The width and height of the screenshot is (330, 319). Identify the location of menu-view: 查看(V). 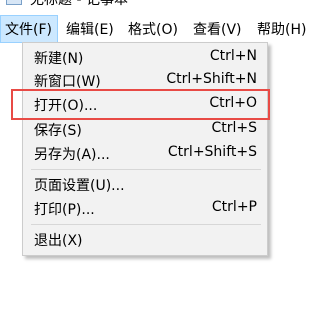
(217, 29).